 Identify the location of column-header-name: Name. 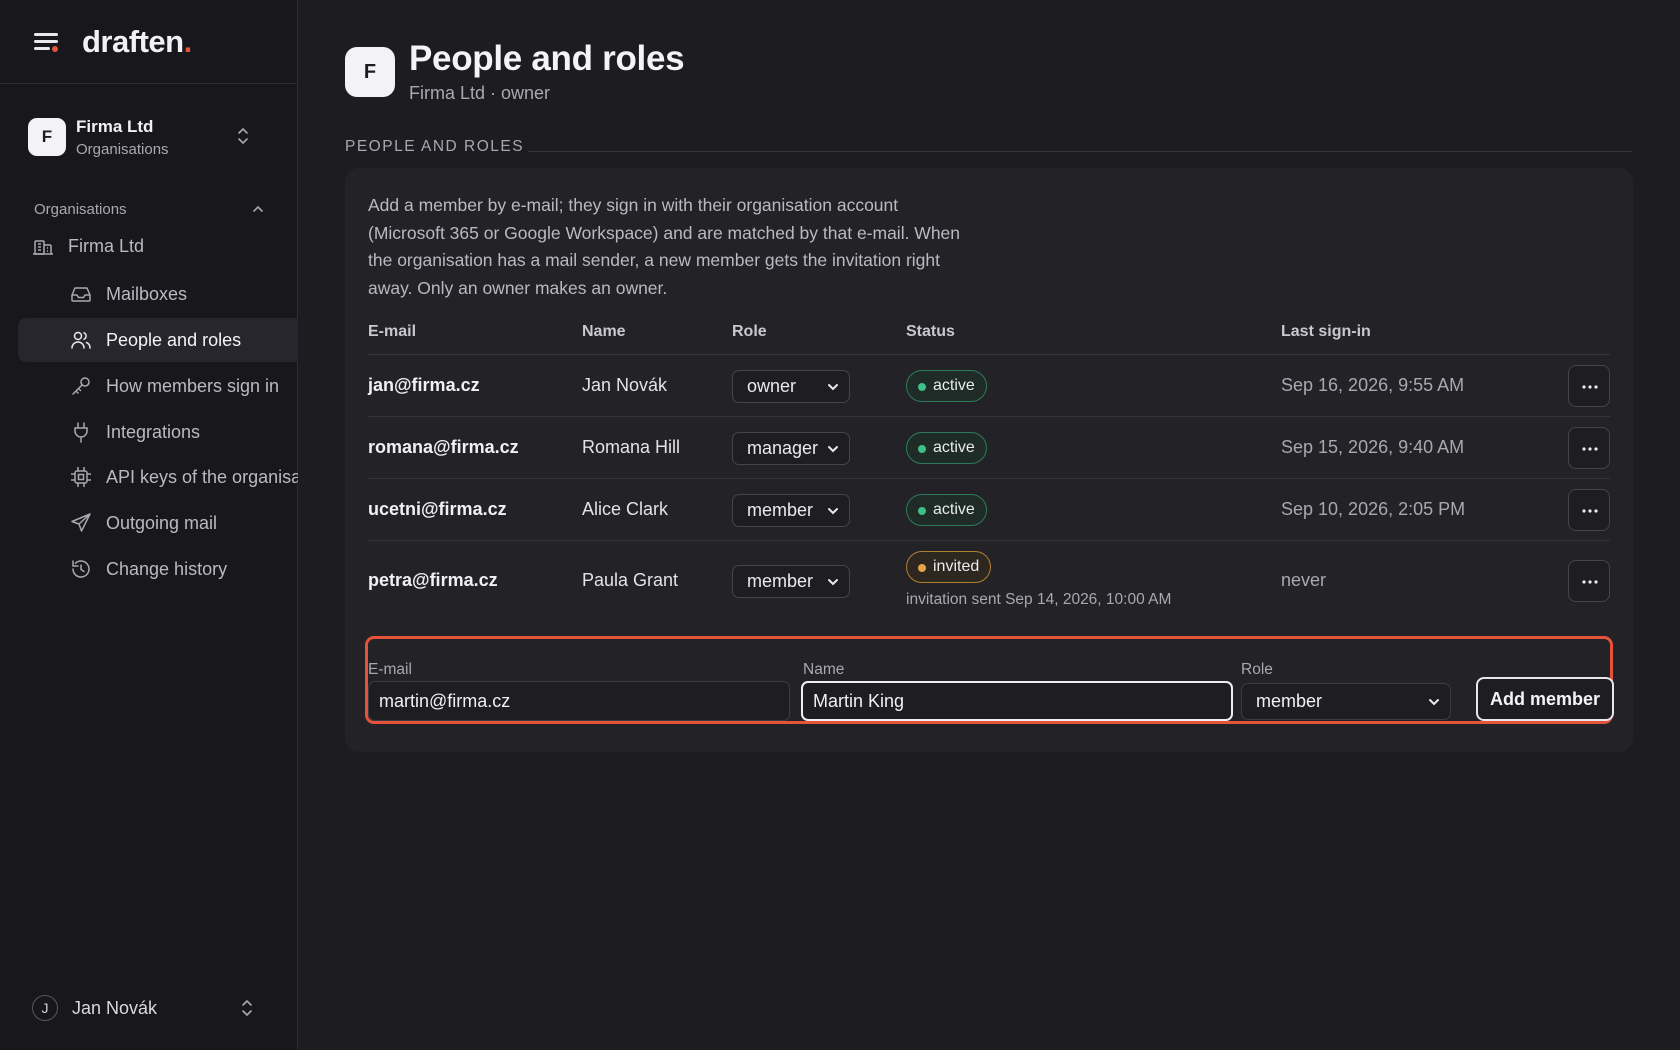
(604, 331).